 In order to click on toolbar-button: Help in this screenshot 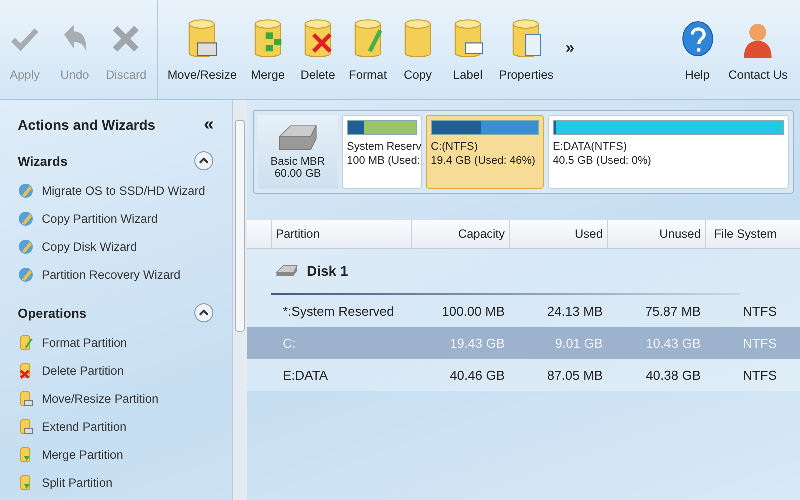, I will do `click(697, 50)`.